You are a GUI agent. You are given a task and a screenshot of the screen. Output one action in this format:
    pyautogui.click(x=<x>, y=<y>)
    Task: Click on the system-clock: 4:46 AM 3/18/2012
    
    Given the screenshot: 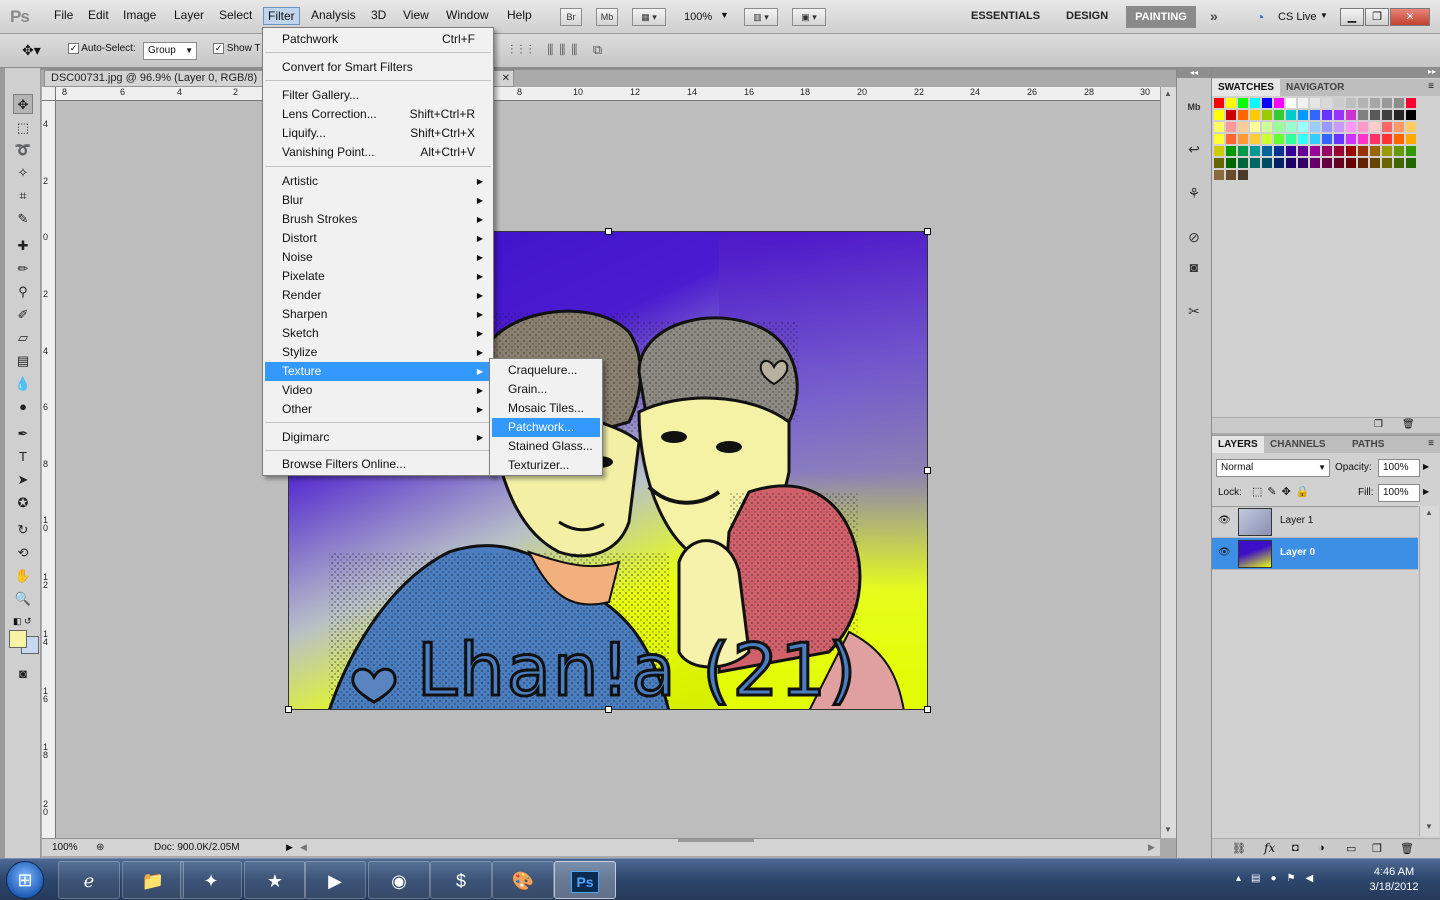 What is the action you would take?
    pyautogui.click(x=1394, y=880)
    